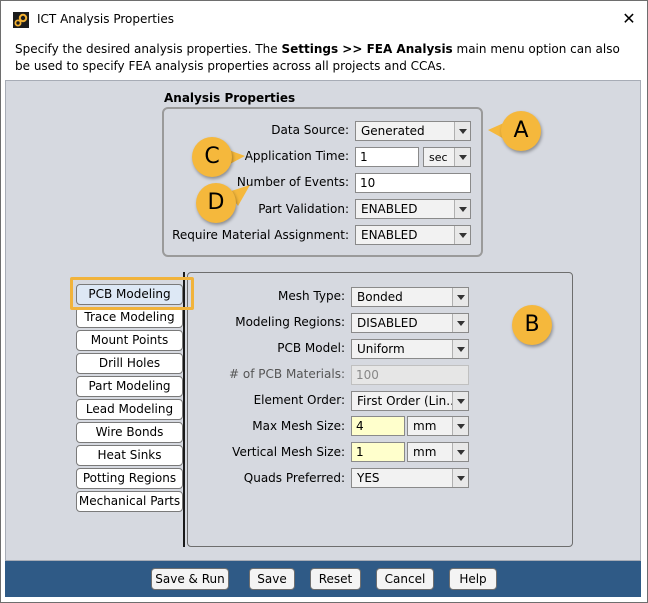  Describe the element at coordinates (190, 579) in the screenshot. I see `save-and-run-button: Save & Run` at that location.